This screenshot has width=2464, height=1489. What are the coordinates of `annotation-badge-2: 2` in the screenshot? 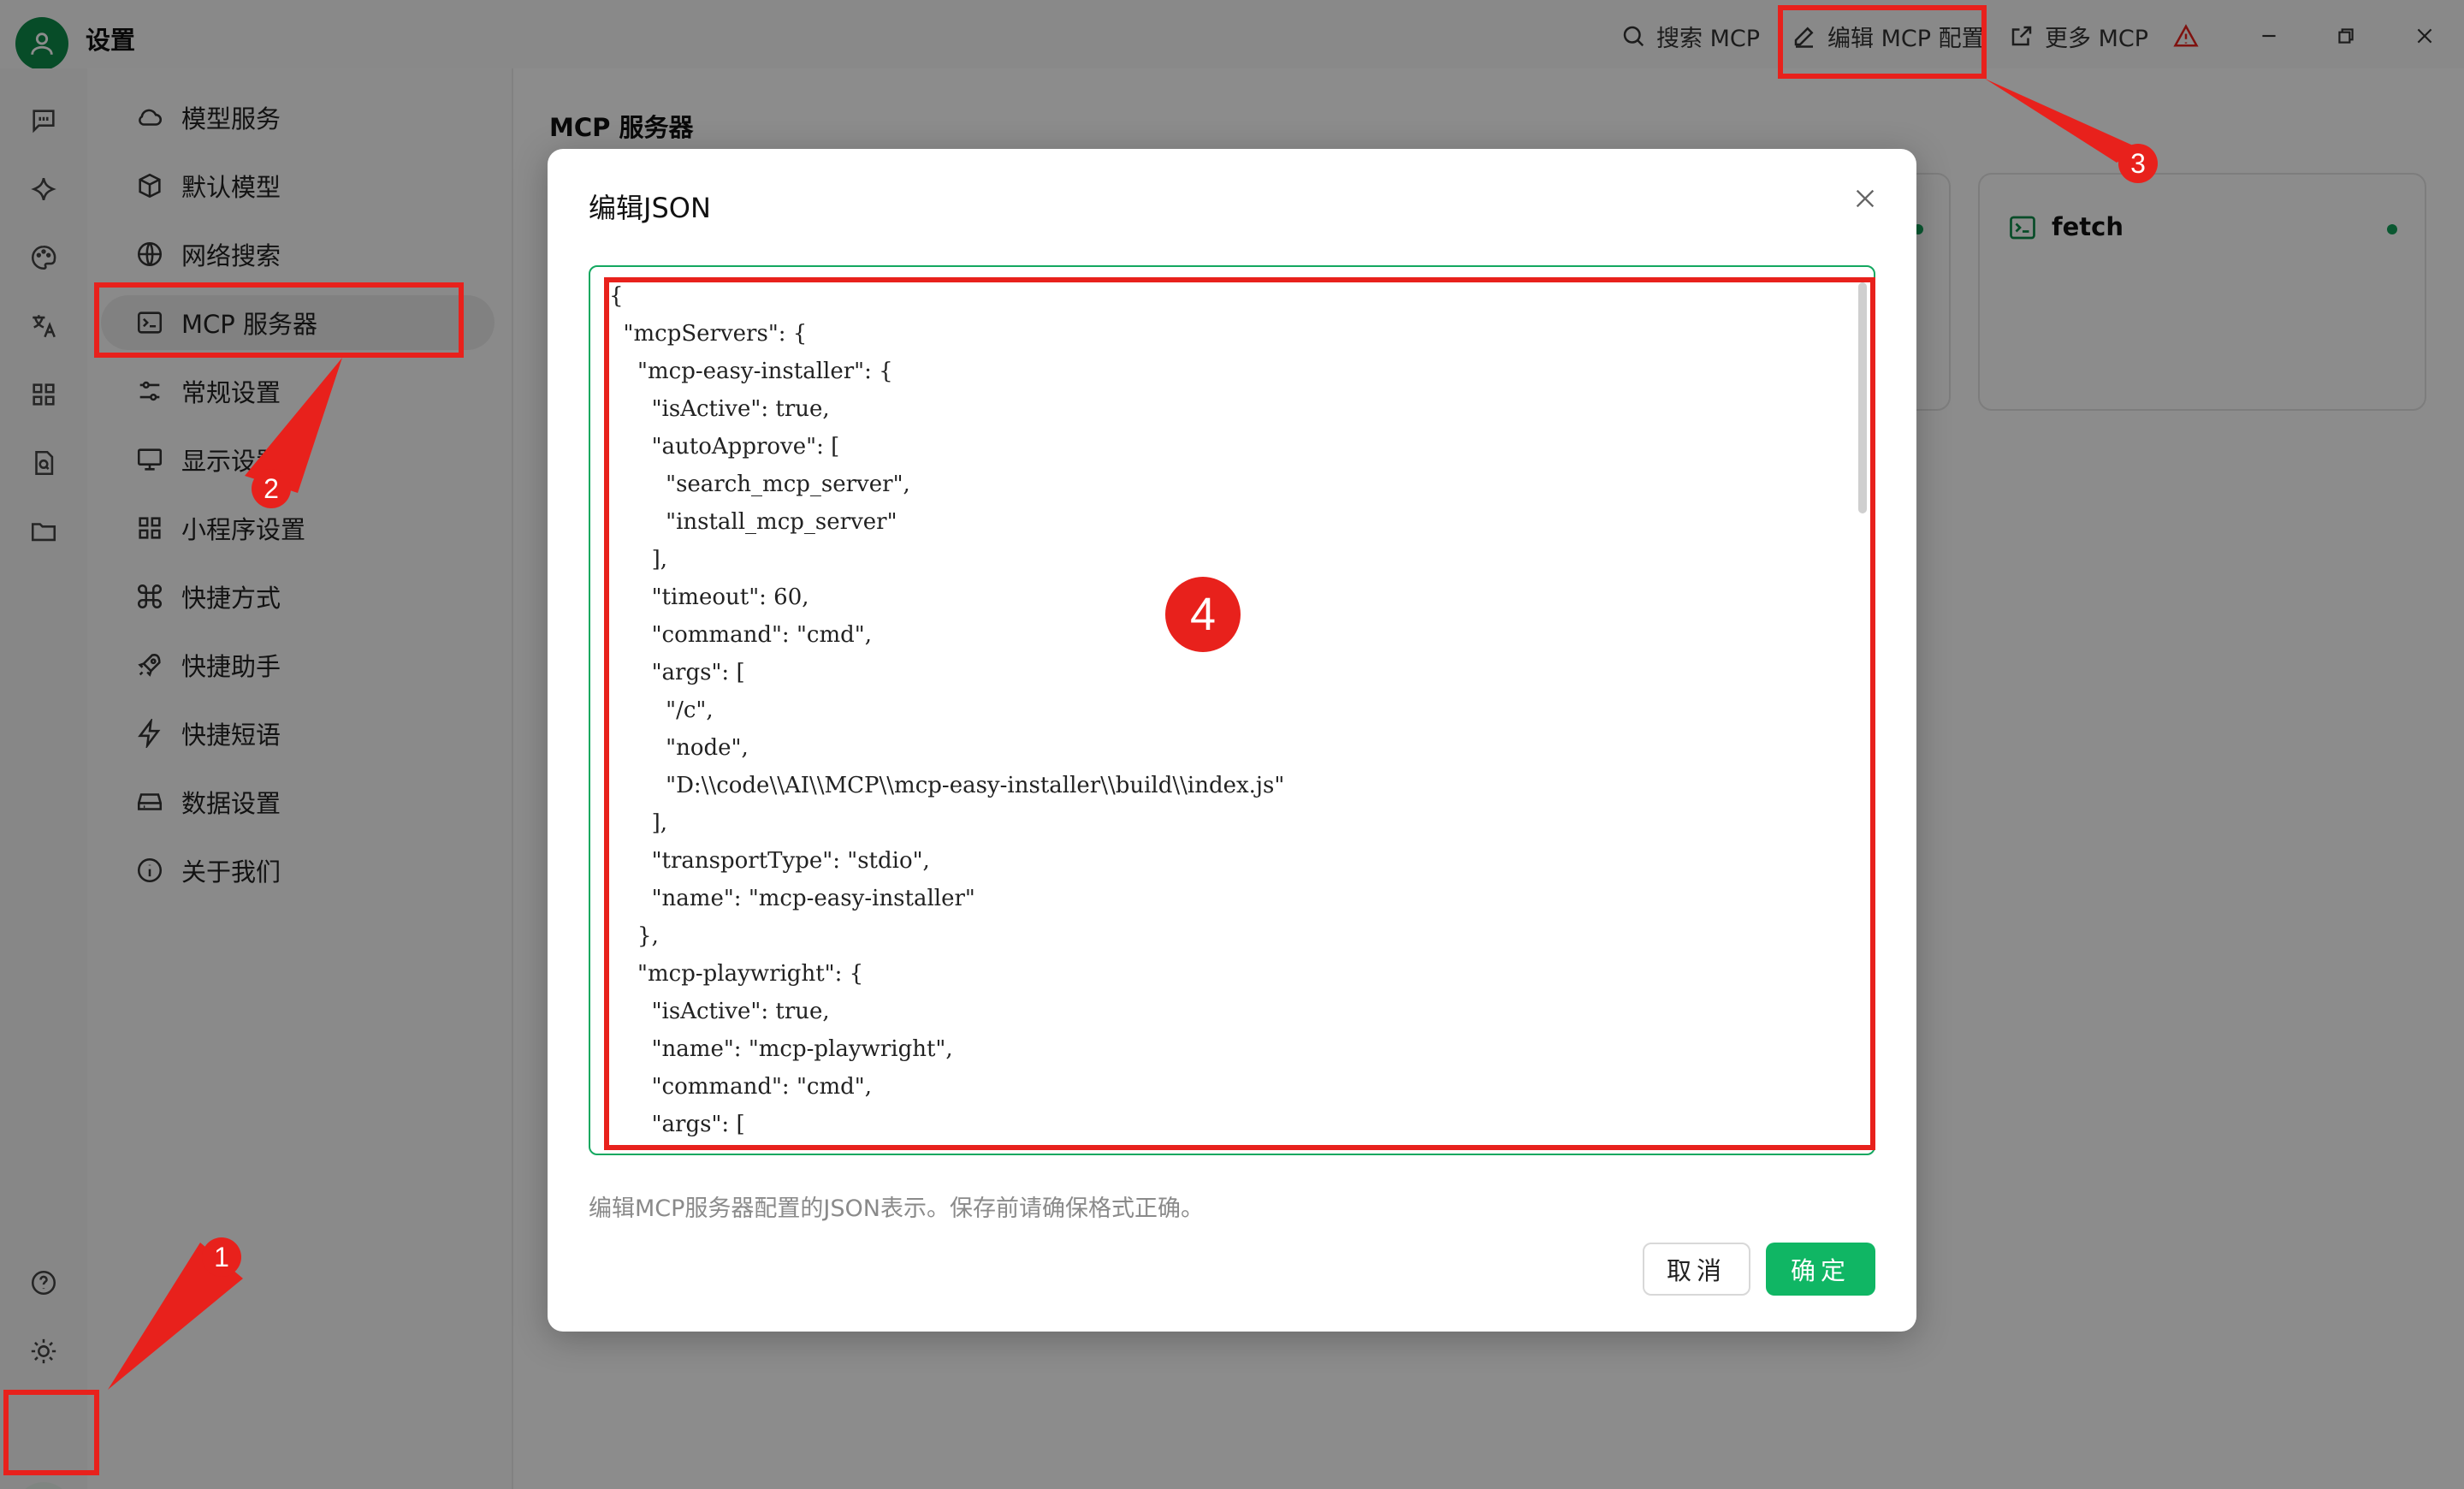 It's located at (271, 489).